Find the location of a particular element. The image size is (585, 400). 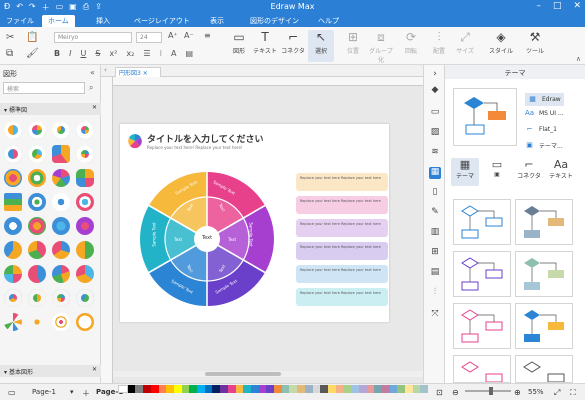

scrollbar-thumb is located at coordinates (243, 374).